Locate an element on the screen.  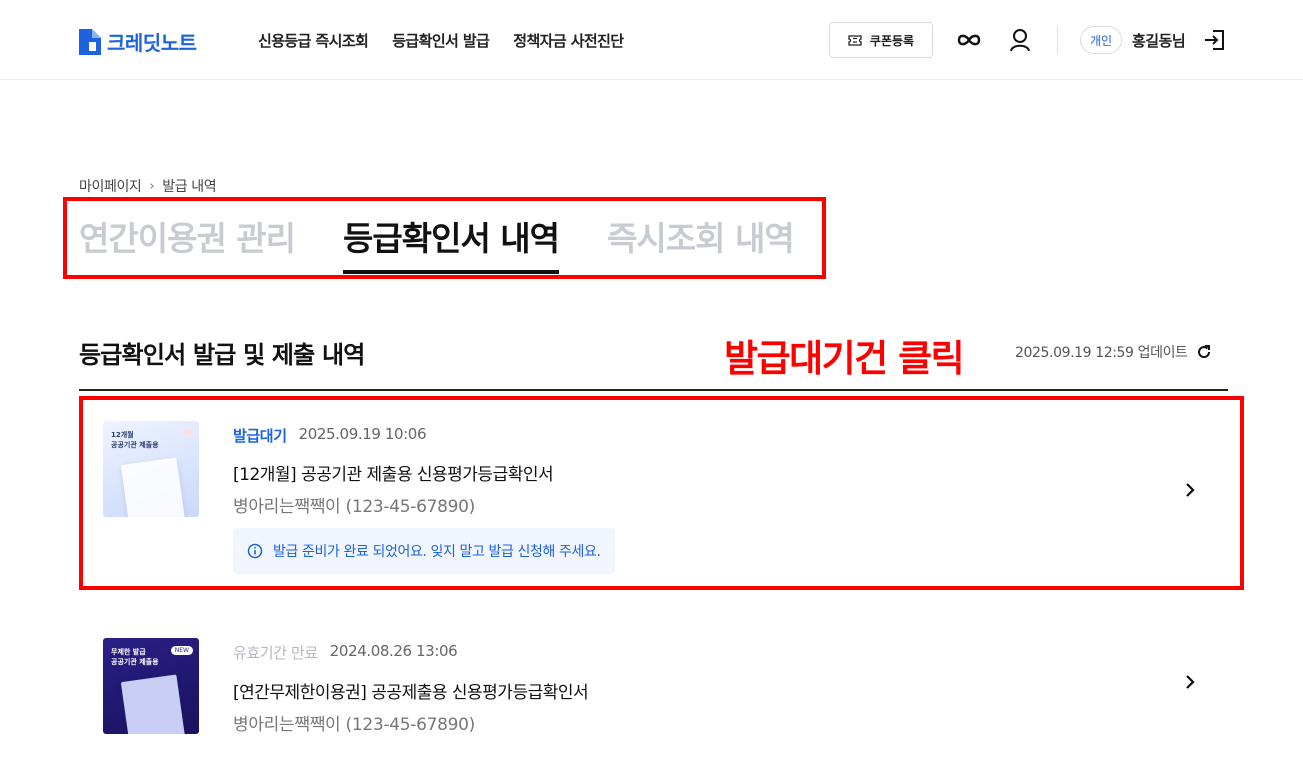
item-title: [12개월] 공공기관 제출용 신용평가등급확인서 is located at coordinates (393, 475).